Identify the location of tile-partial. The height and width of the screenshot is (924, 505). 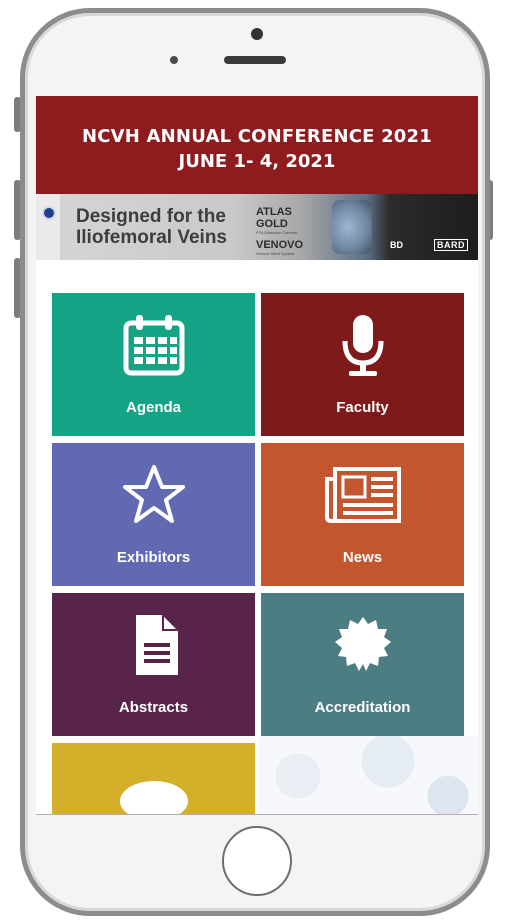
(153, 778).